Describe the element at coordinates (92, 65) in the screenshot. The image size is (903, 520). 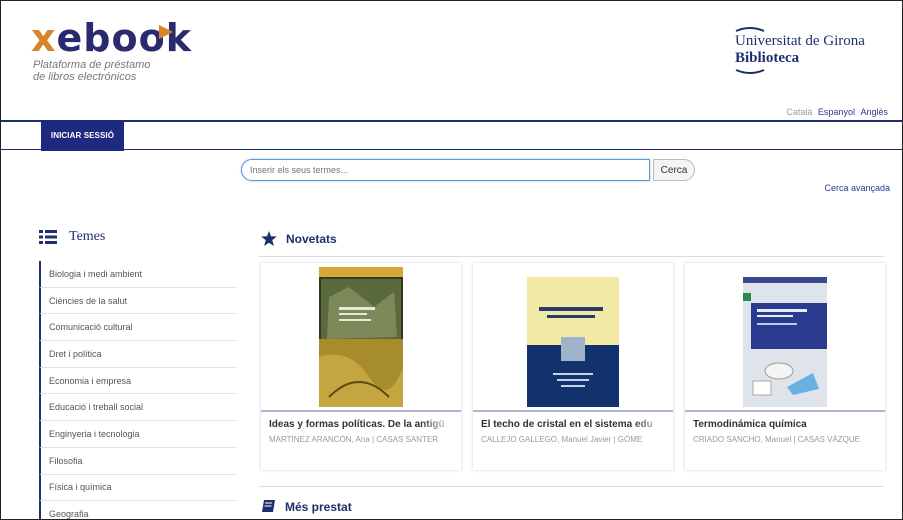
I see `tagline-line-1: Plataforma de préstamo` at that location.